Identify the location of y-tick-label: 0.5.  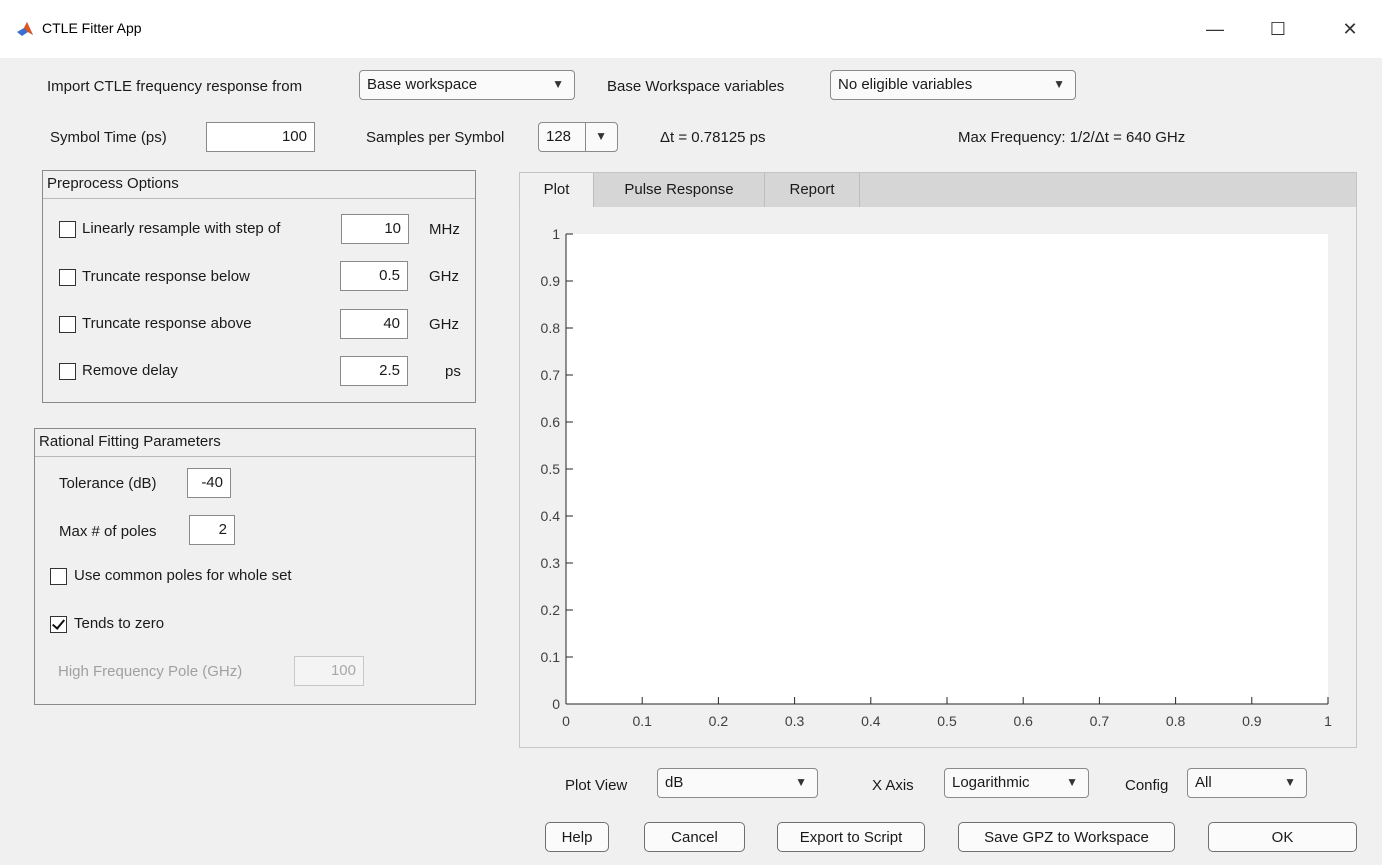
(551, 469).